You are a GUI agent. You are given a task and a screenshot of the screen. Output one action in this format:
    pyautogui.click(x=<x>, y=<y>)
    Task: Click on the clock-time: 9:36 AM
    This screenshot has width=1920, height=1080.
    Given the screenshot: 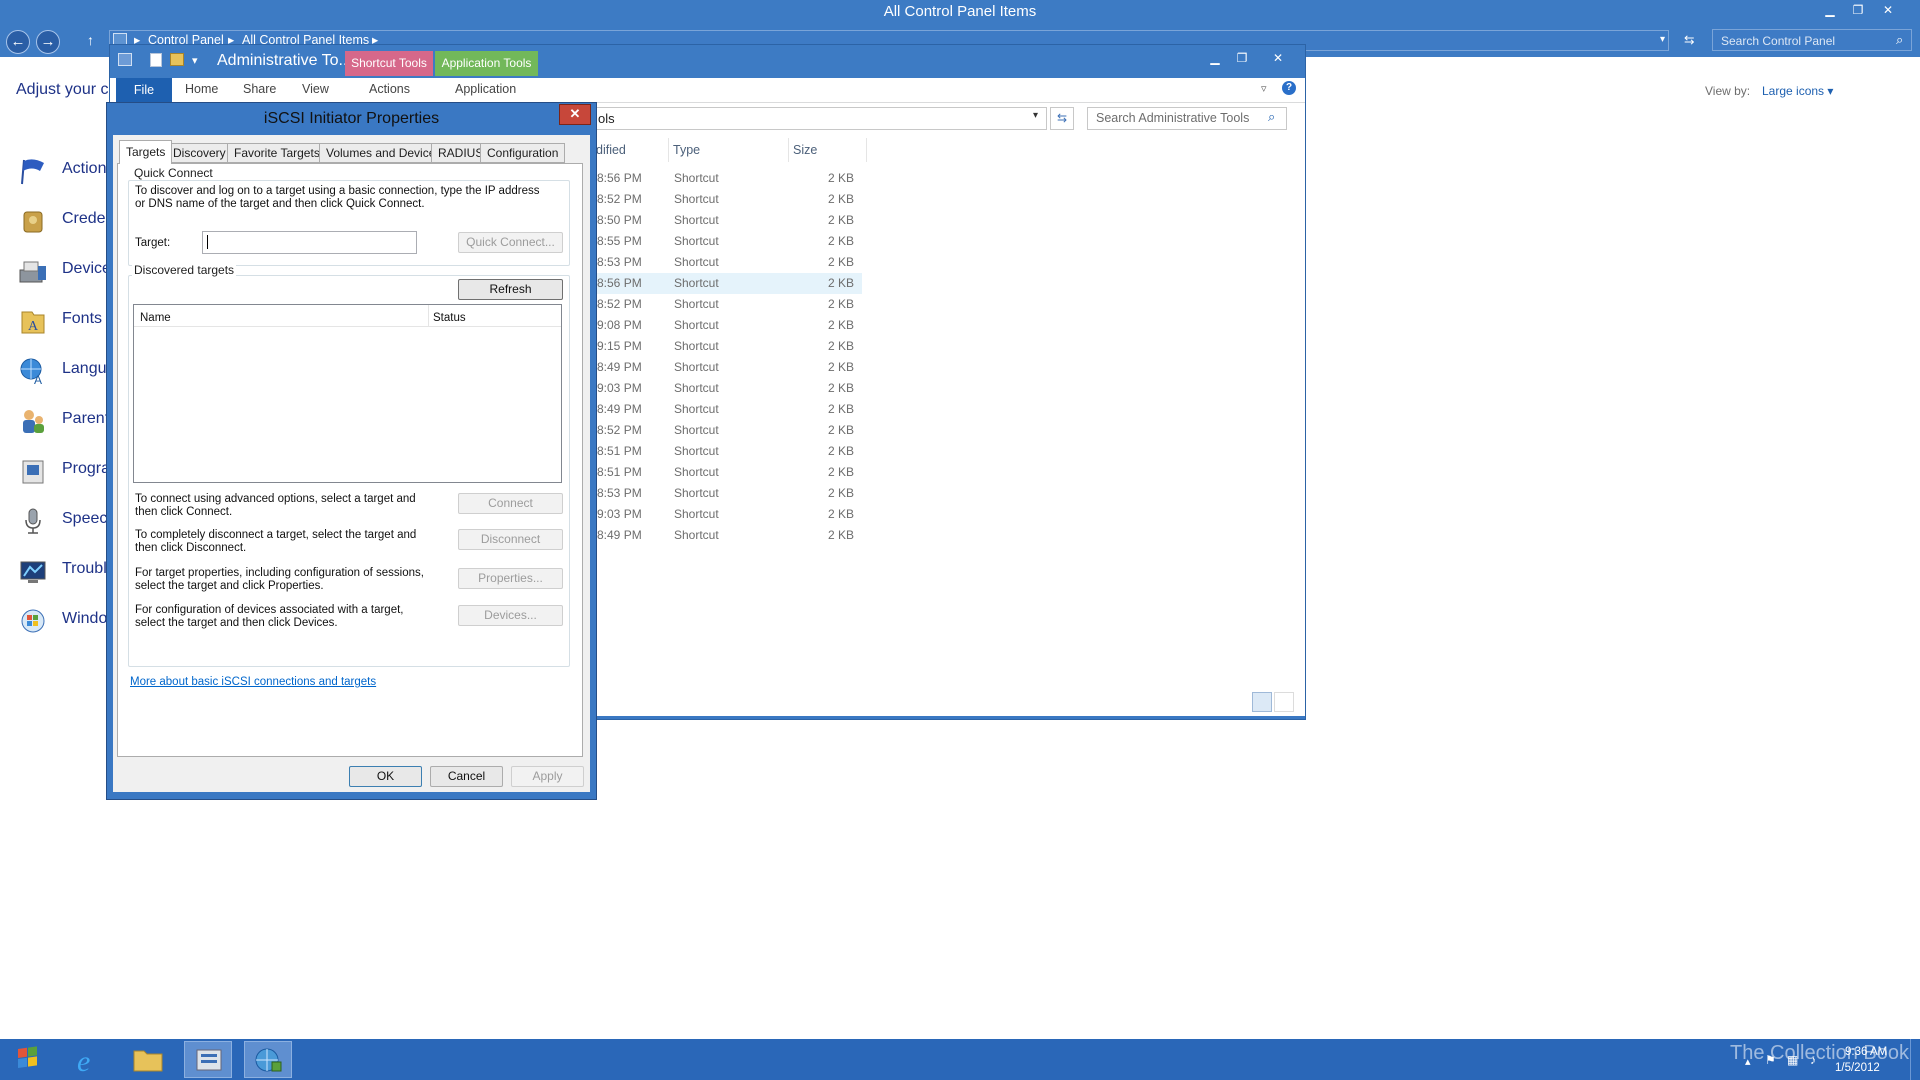 What is the action you would take?
    pyautogui.click(x=1866, y=1052)
    